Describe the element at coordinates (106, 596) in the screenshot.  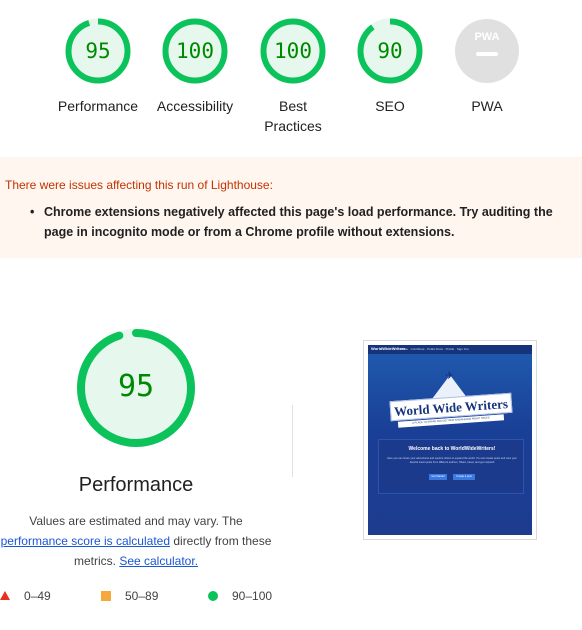
I see `square-icon` at that location.